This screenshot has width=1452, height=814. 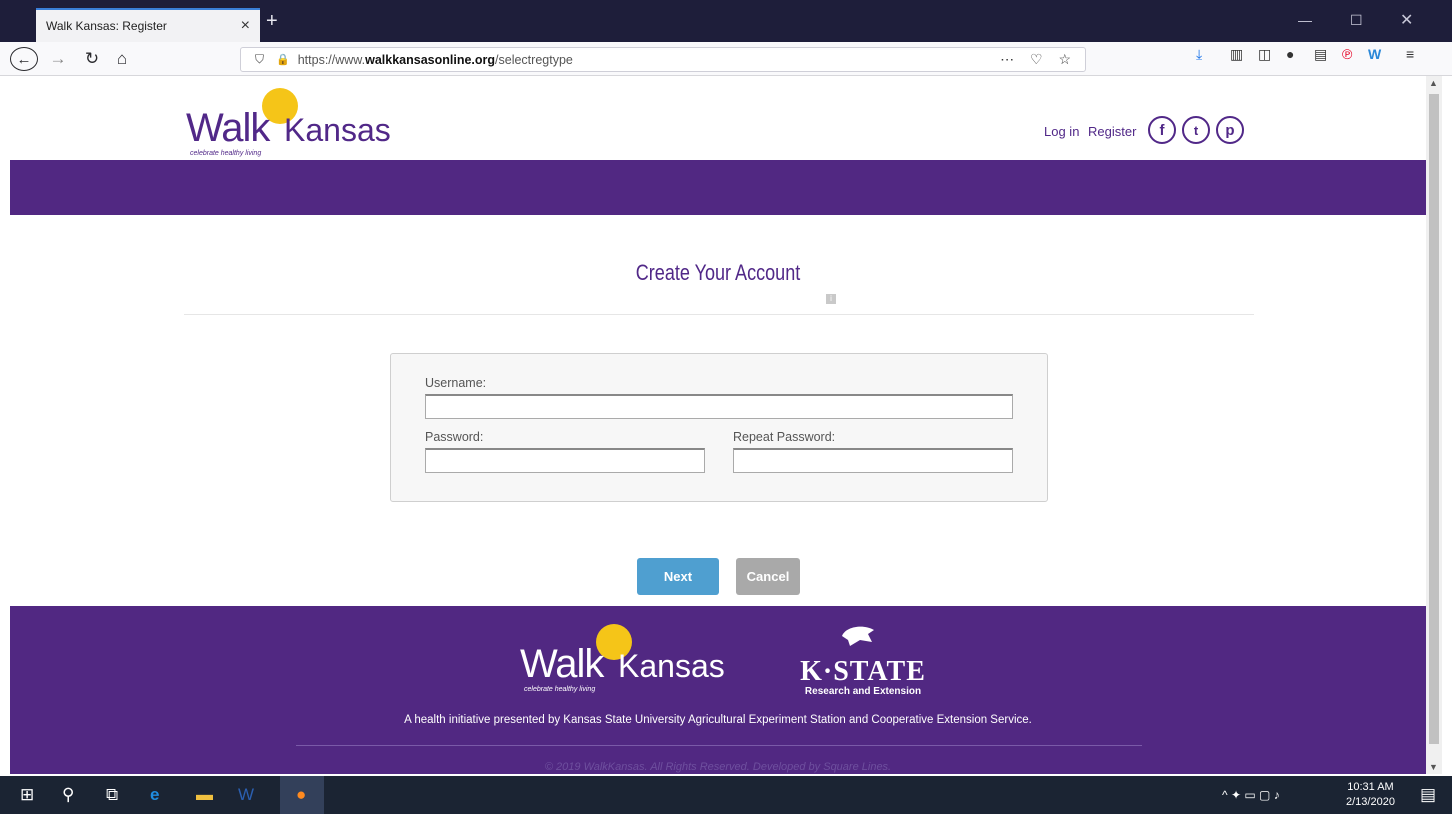 I want to click on password-input, so click(x=565, y=460).